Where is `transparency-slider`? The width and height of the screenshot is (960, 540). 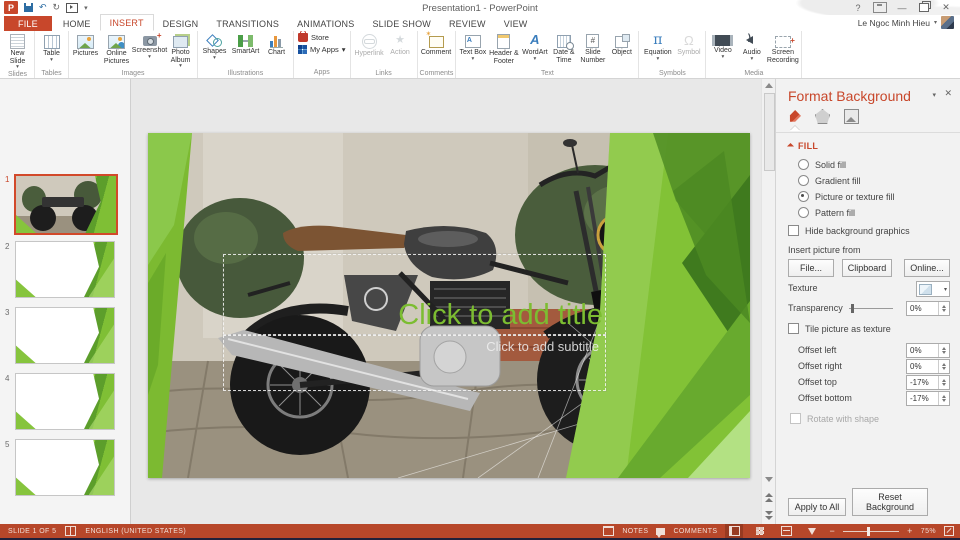 transparency-slider is located at coordinates (870, 308).